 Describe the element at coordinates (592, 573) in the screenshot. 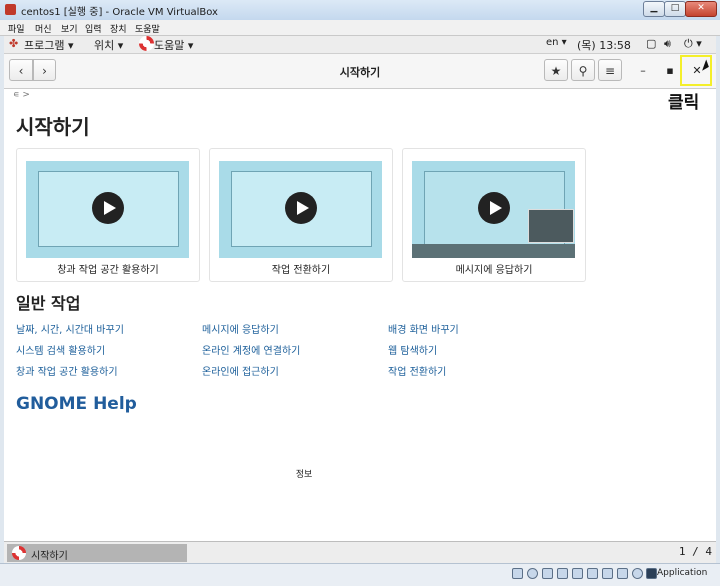

I see `shared-folders-icon` at that location.